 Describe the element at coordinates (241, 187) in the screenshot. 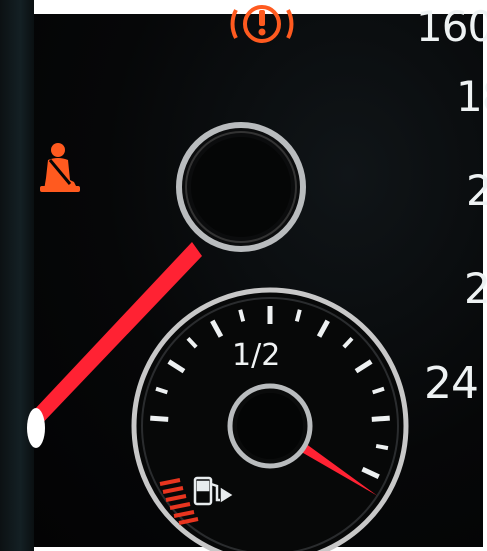

I see `speedometer-center-cap` at that location.